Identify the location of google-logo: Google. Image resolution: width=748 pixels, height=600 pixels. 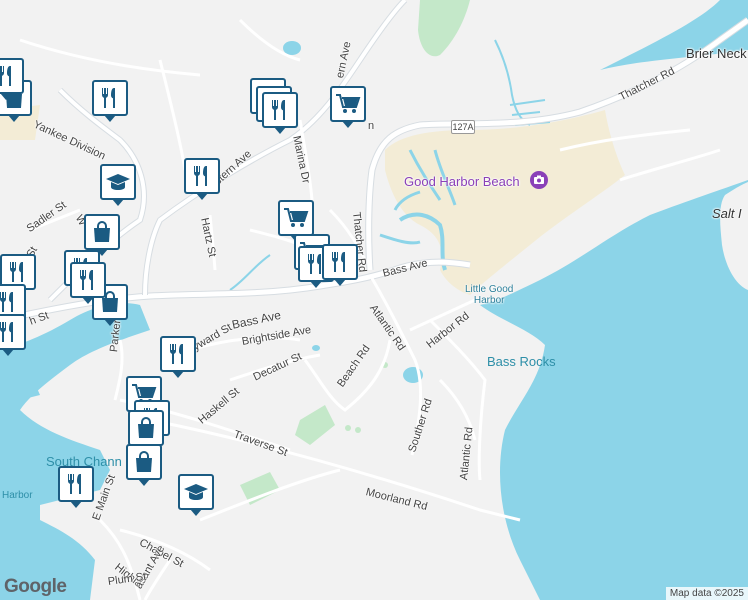
(35, 586).